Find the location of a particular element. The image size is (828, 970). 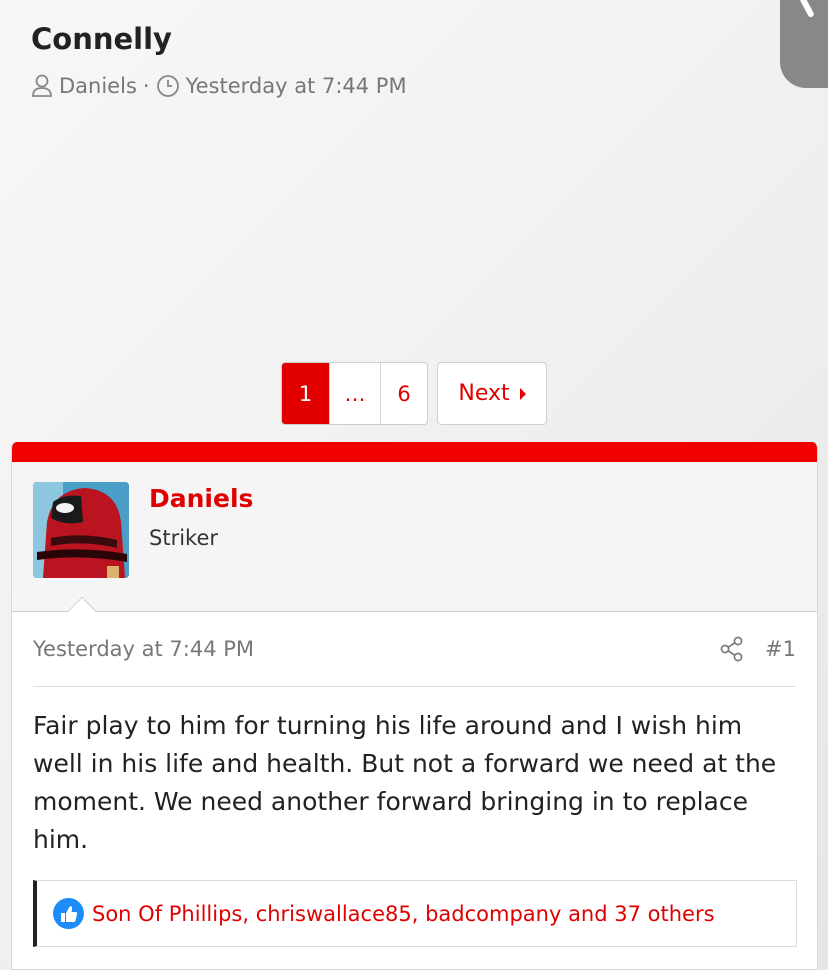

slash-mark is located at coordinates (807, 9).